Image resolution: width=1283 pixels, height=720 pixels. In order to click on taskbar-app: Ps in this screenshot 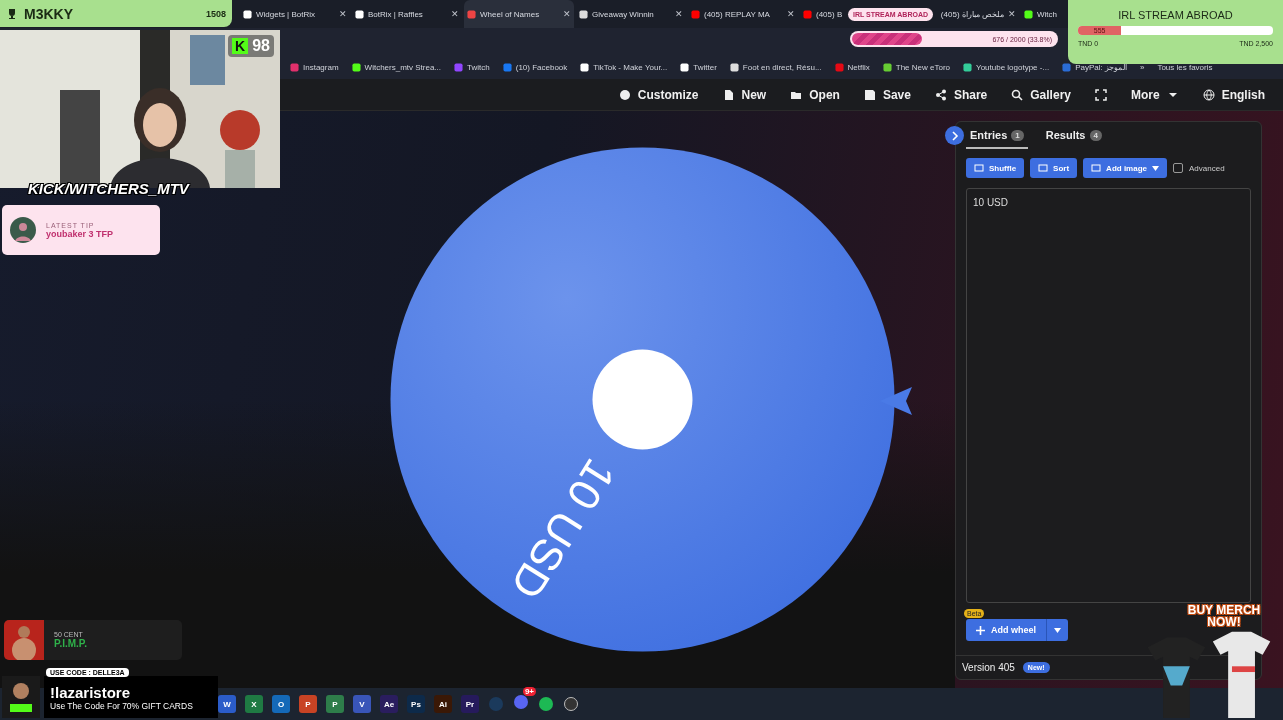, I will do `click(416, 704)`.